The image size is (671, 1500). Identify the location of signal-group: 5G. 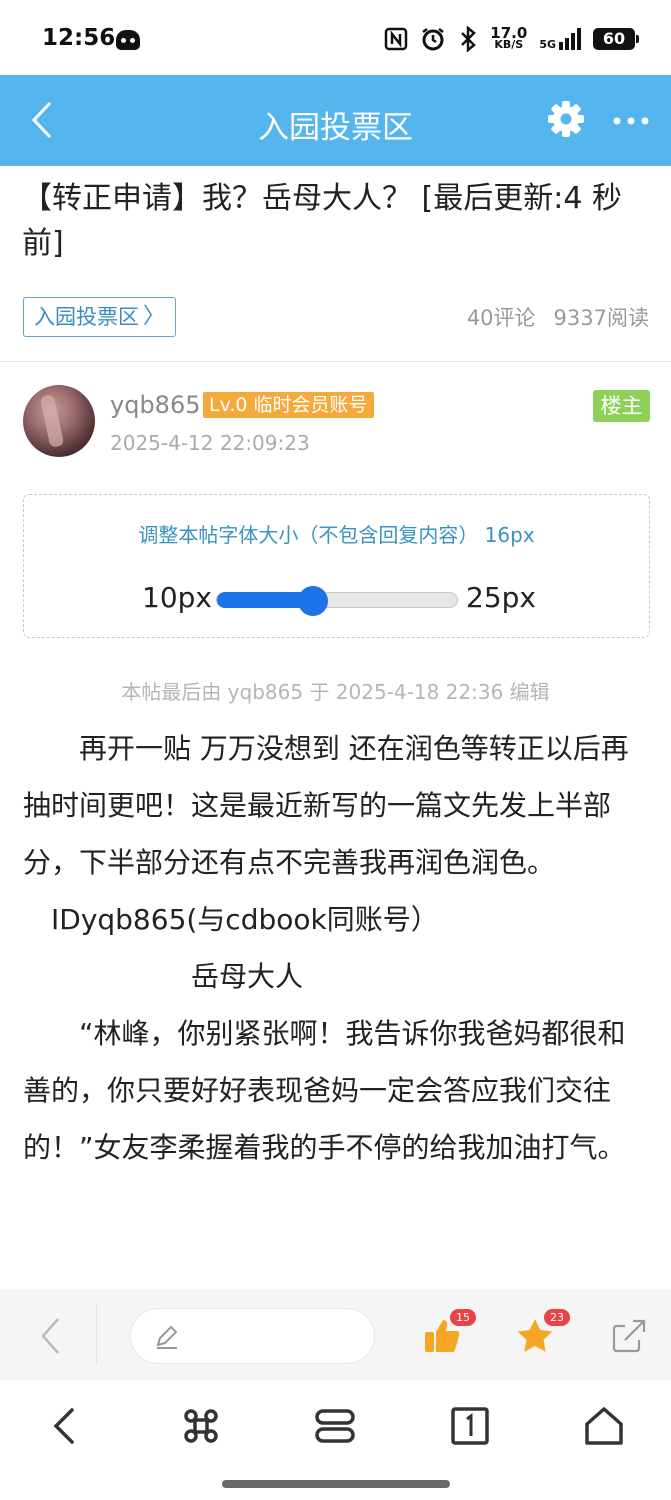
(560, 39).